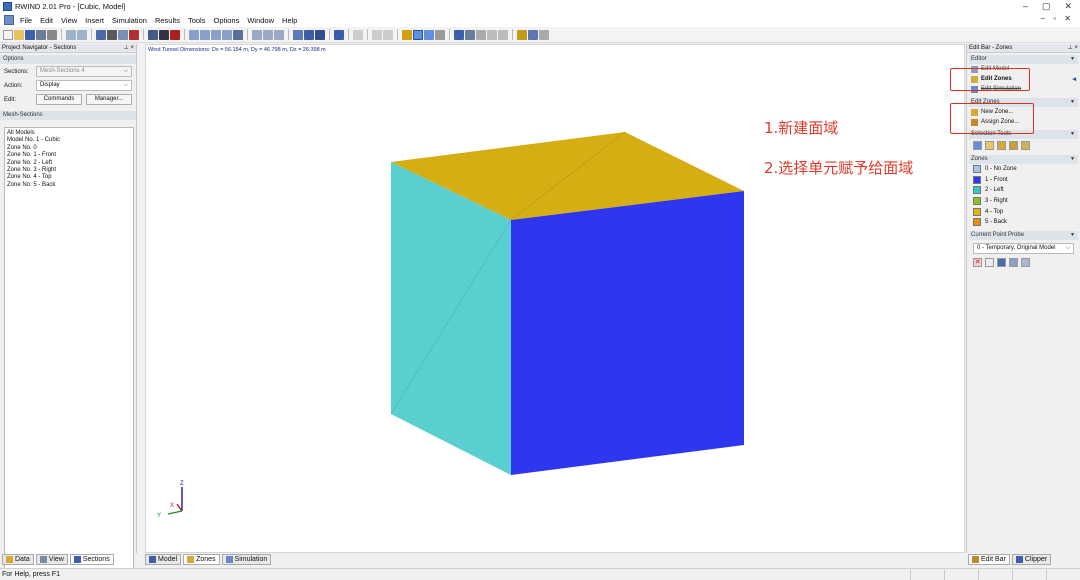 The width and height of the screenshot is (1080, 580). Describe the element at coordinates (163, 559) in the screenshot. I see `tab-model: Model` at that location.